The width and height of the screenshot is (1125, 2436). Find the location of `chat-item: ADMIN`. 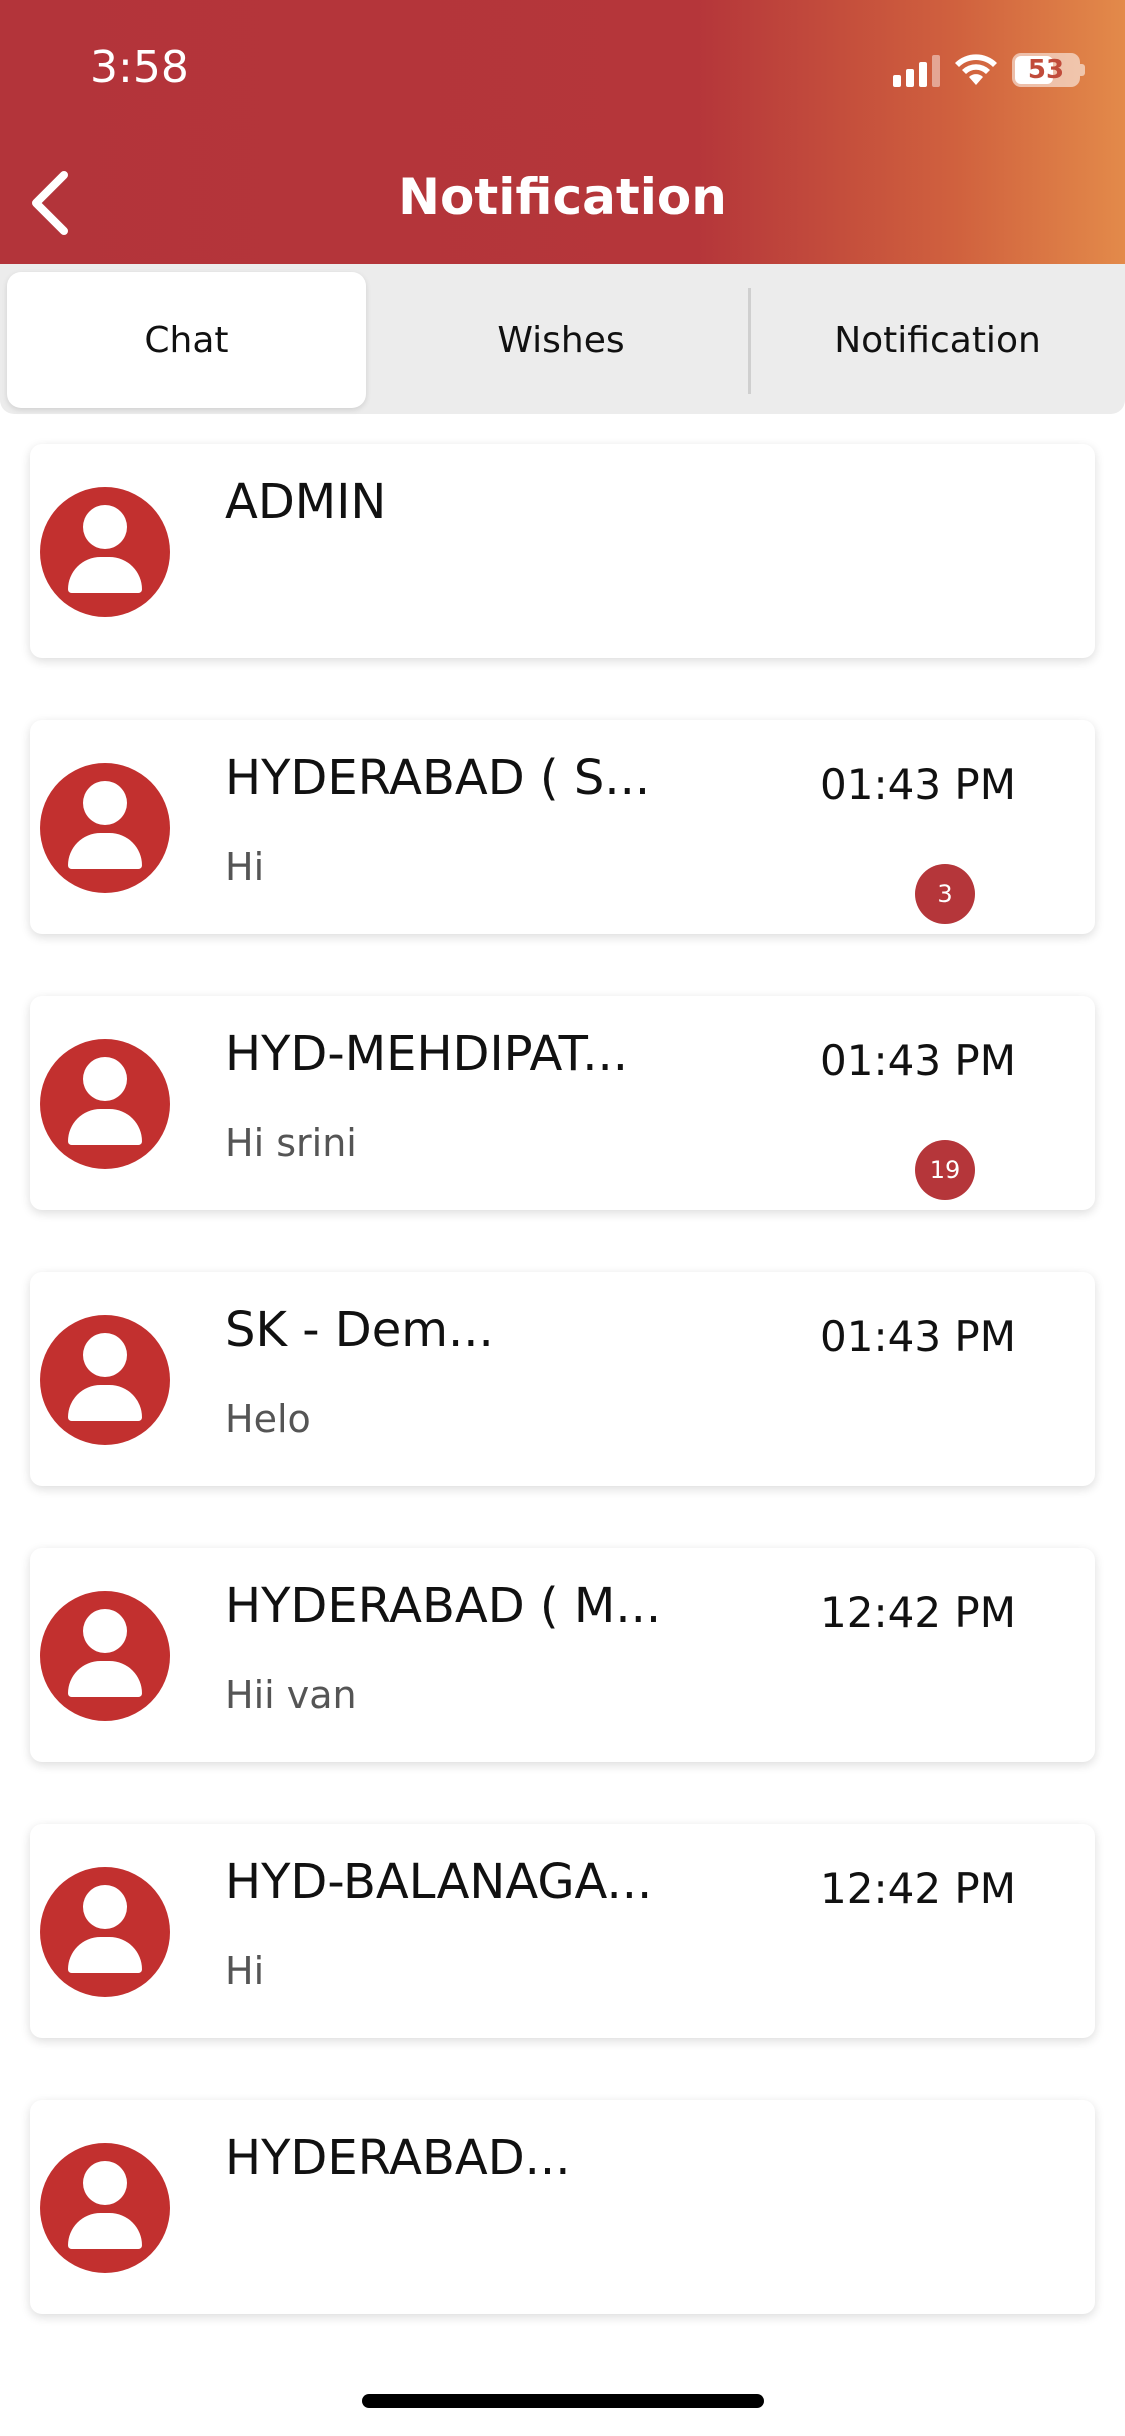

chat-item: ADMIN is located at coordinates (562, 551).